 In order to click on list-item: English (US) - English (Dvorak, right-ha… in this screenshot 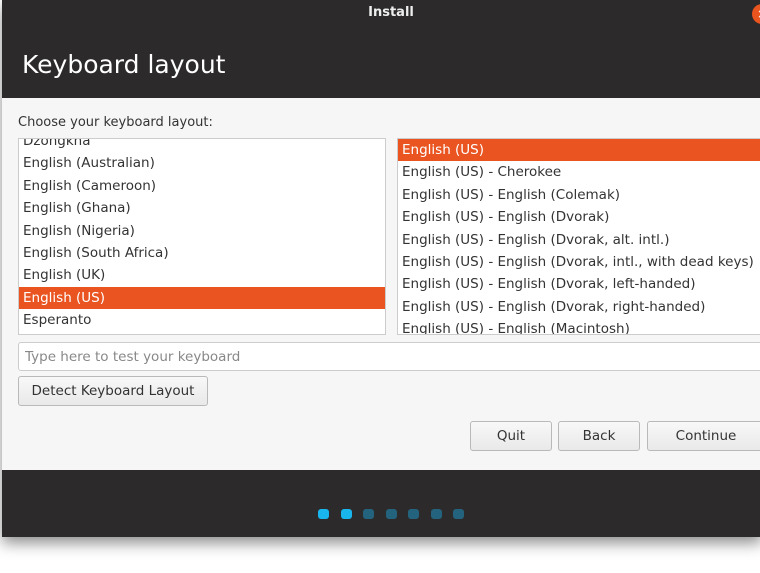, I will do `click(579, 307)`.